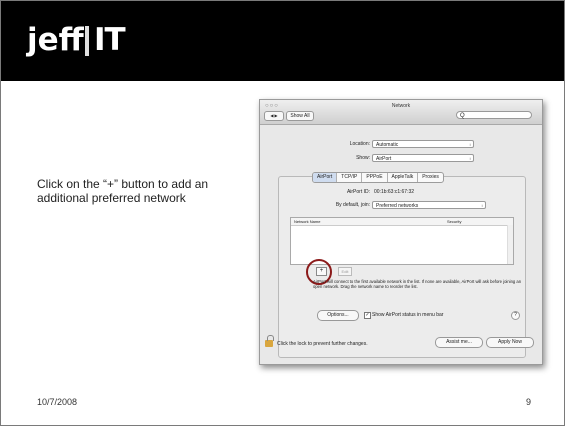  What do you see at coordinates (387, 145) in the screenshot?
I see `location-value: Automatic` at bounding box center [387, 145].